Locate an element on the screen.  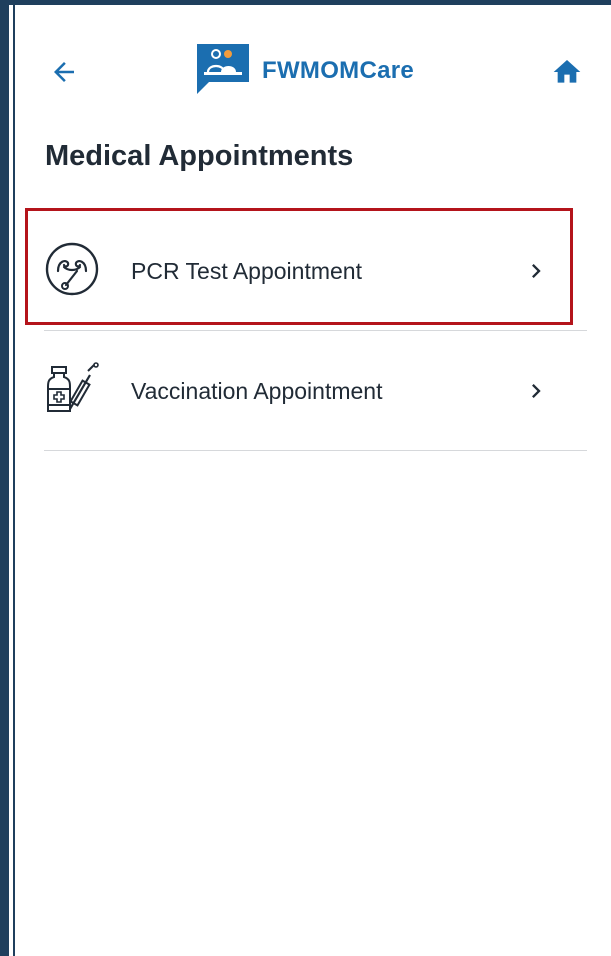
nose-swab-icon is located at coordinates (72, 269).